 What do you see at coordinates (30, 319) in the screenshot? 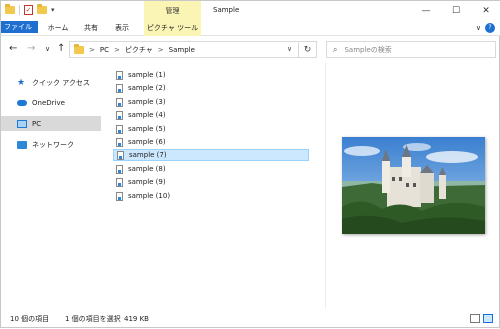
I see `item-count: 10 個の項目` at bounding box center [30, 319].